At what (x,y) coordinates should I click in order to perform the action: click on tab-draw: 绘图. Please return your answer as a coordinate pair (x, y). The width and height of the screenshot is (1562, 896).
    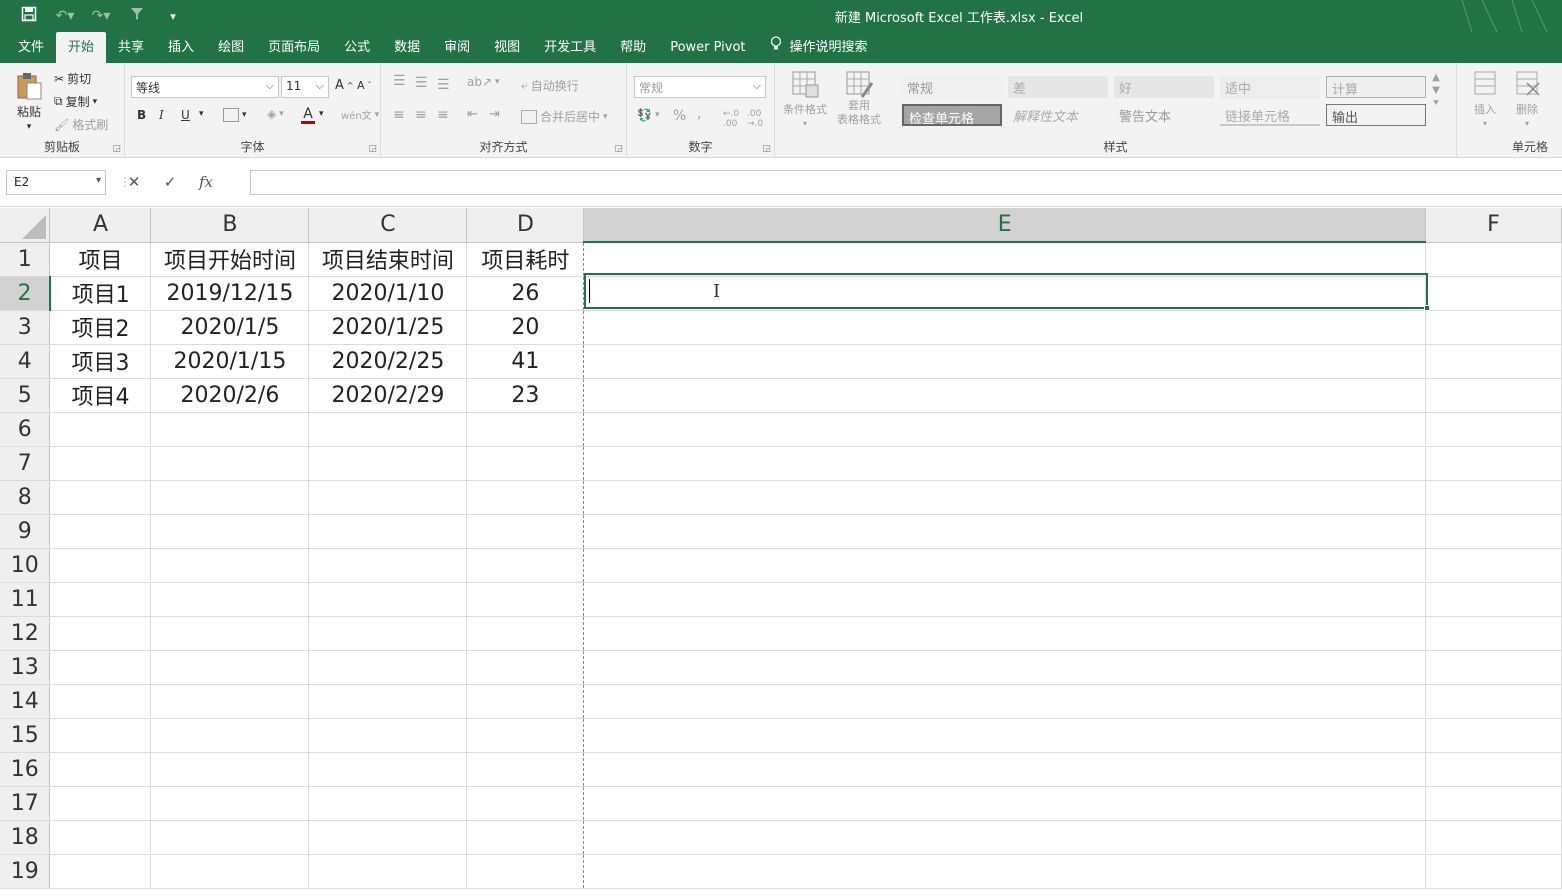
    Looking at the image, I should click on (231, 47).